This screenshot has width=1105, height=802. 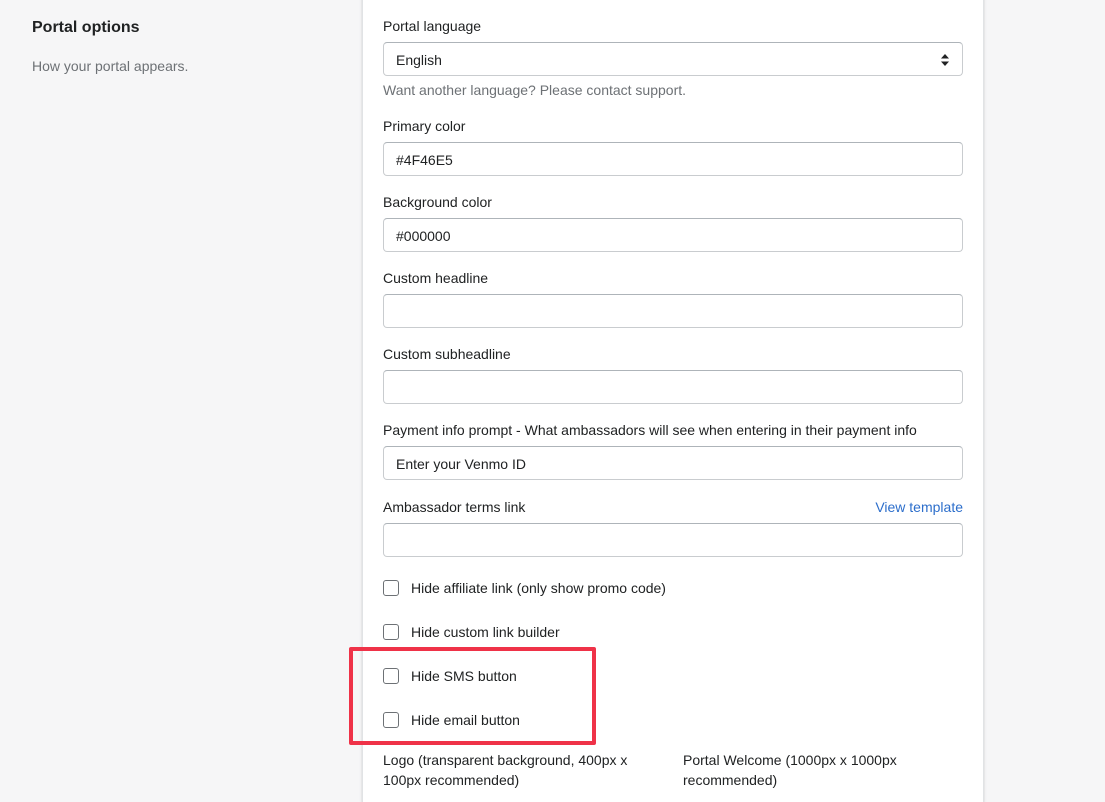 I want to click on custom-headline-input, so click(x=673, y=311).